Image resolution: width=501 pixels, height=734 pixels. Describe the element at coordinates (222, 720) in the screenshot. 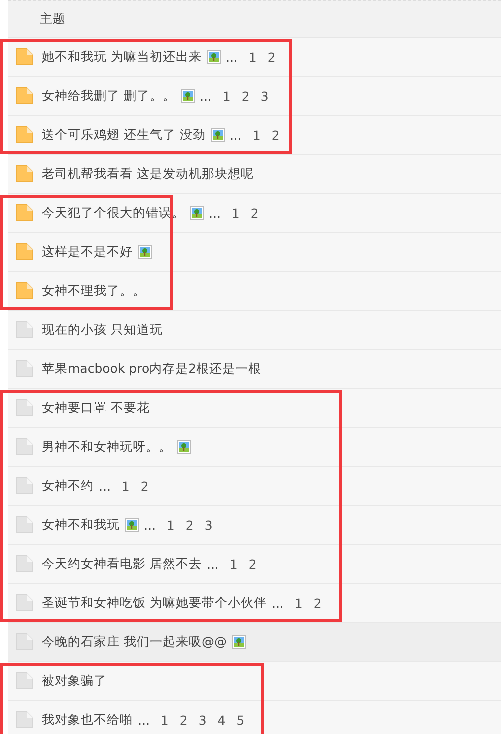

I see `page-link: 4` at that location.